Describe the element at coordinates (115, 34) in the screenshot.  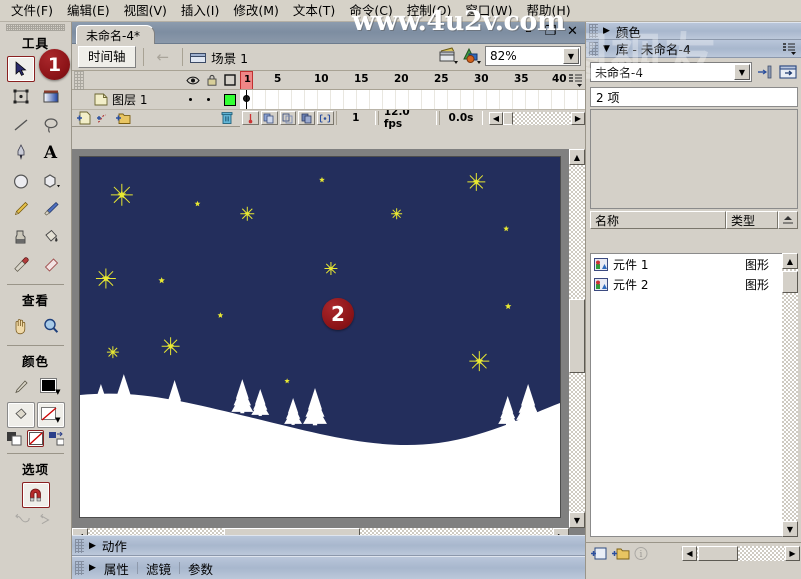
I see `document-tab: 未命名-4*` at that location.